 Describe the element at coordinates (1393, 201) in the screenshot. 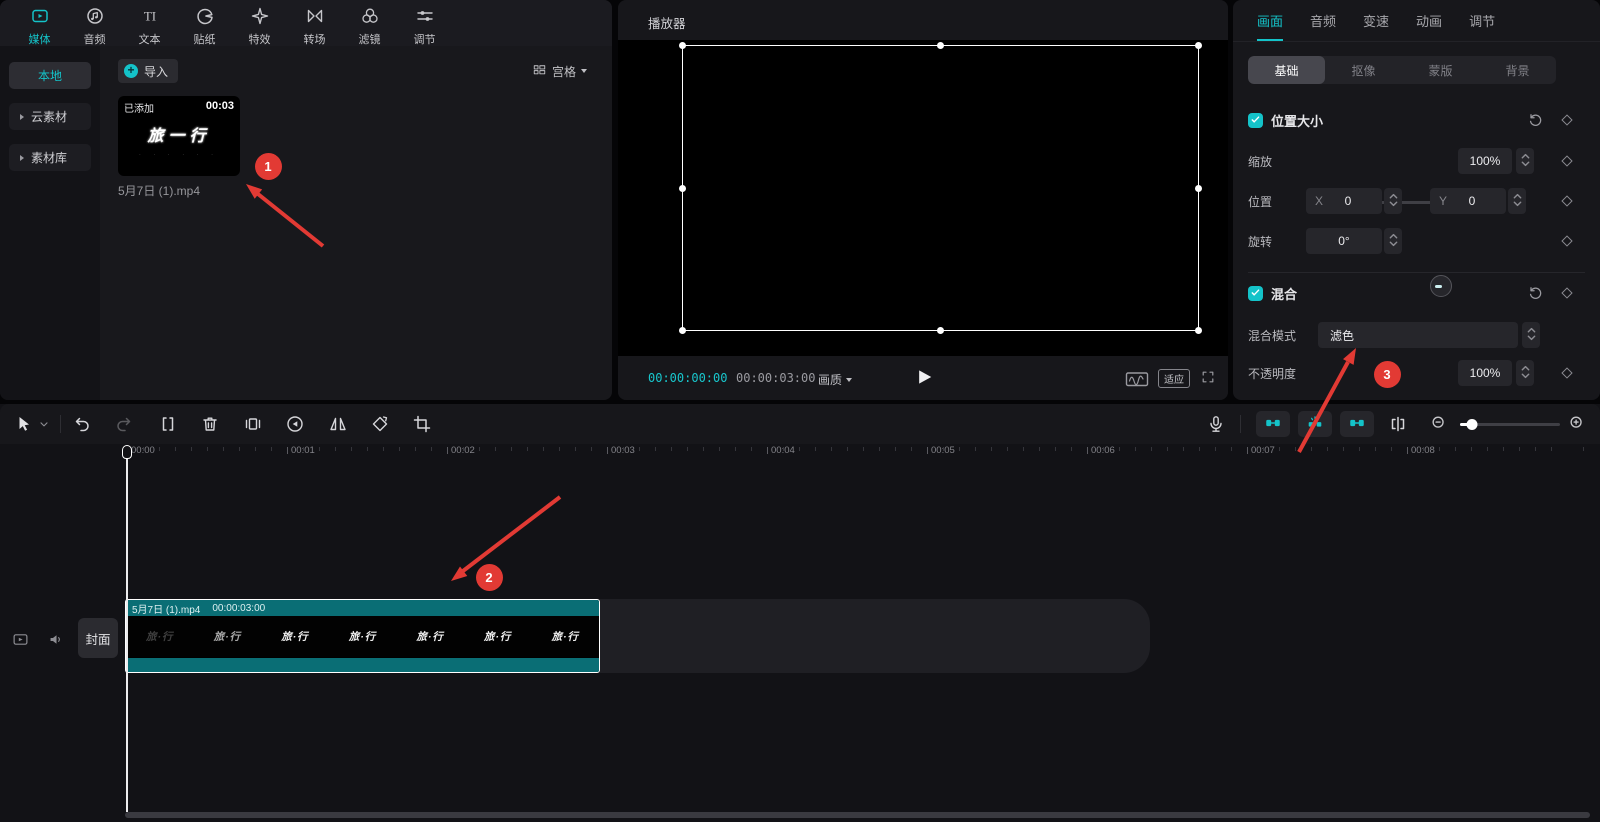

I see `position-x-stepper` at that location.